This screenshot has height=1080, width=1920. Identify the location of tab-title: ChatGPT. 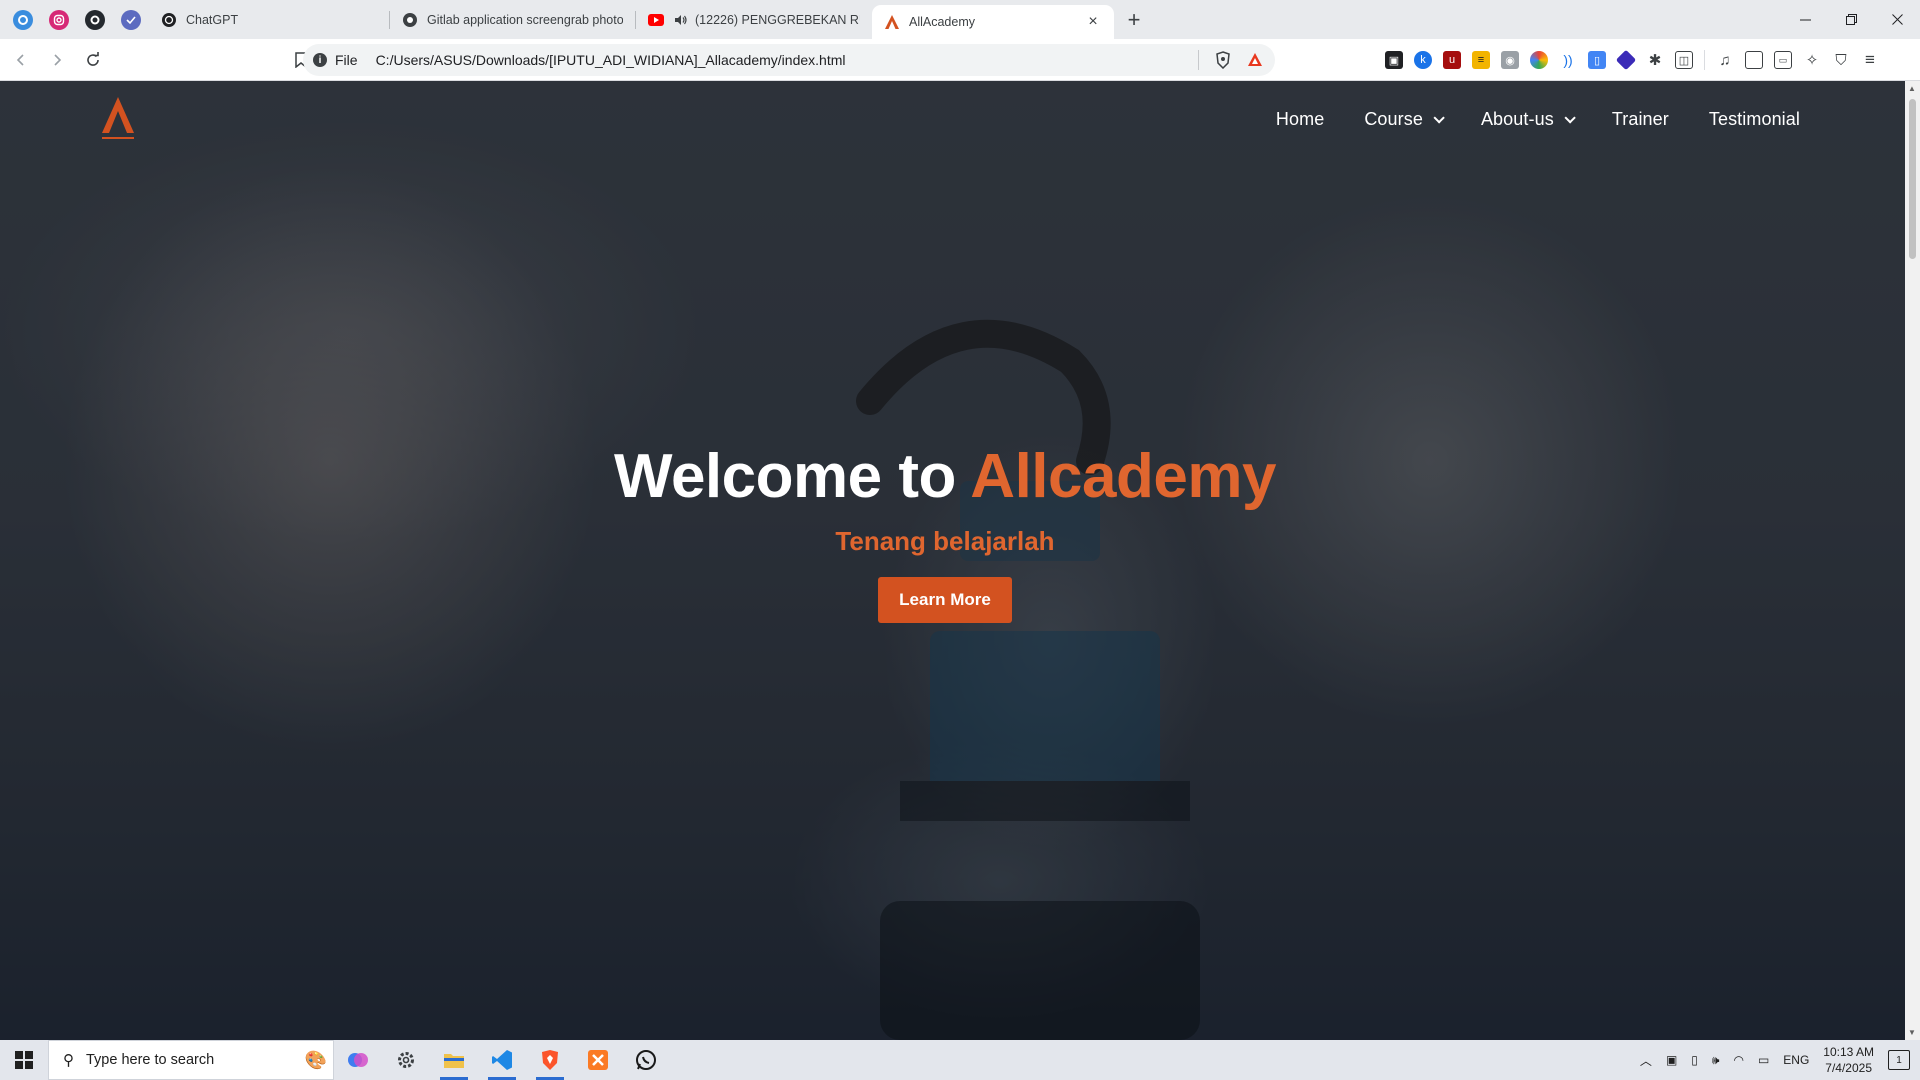
(212, 19).